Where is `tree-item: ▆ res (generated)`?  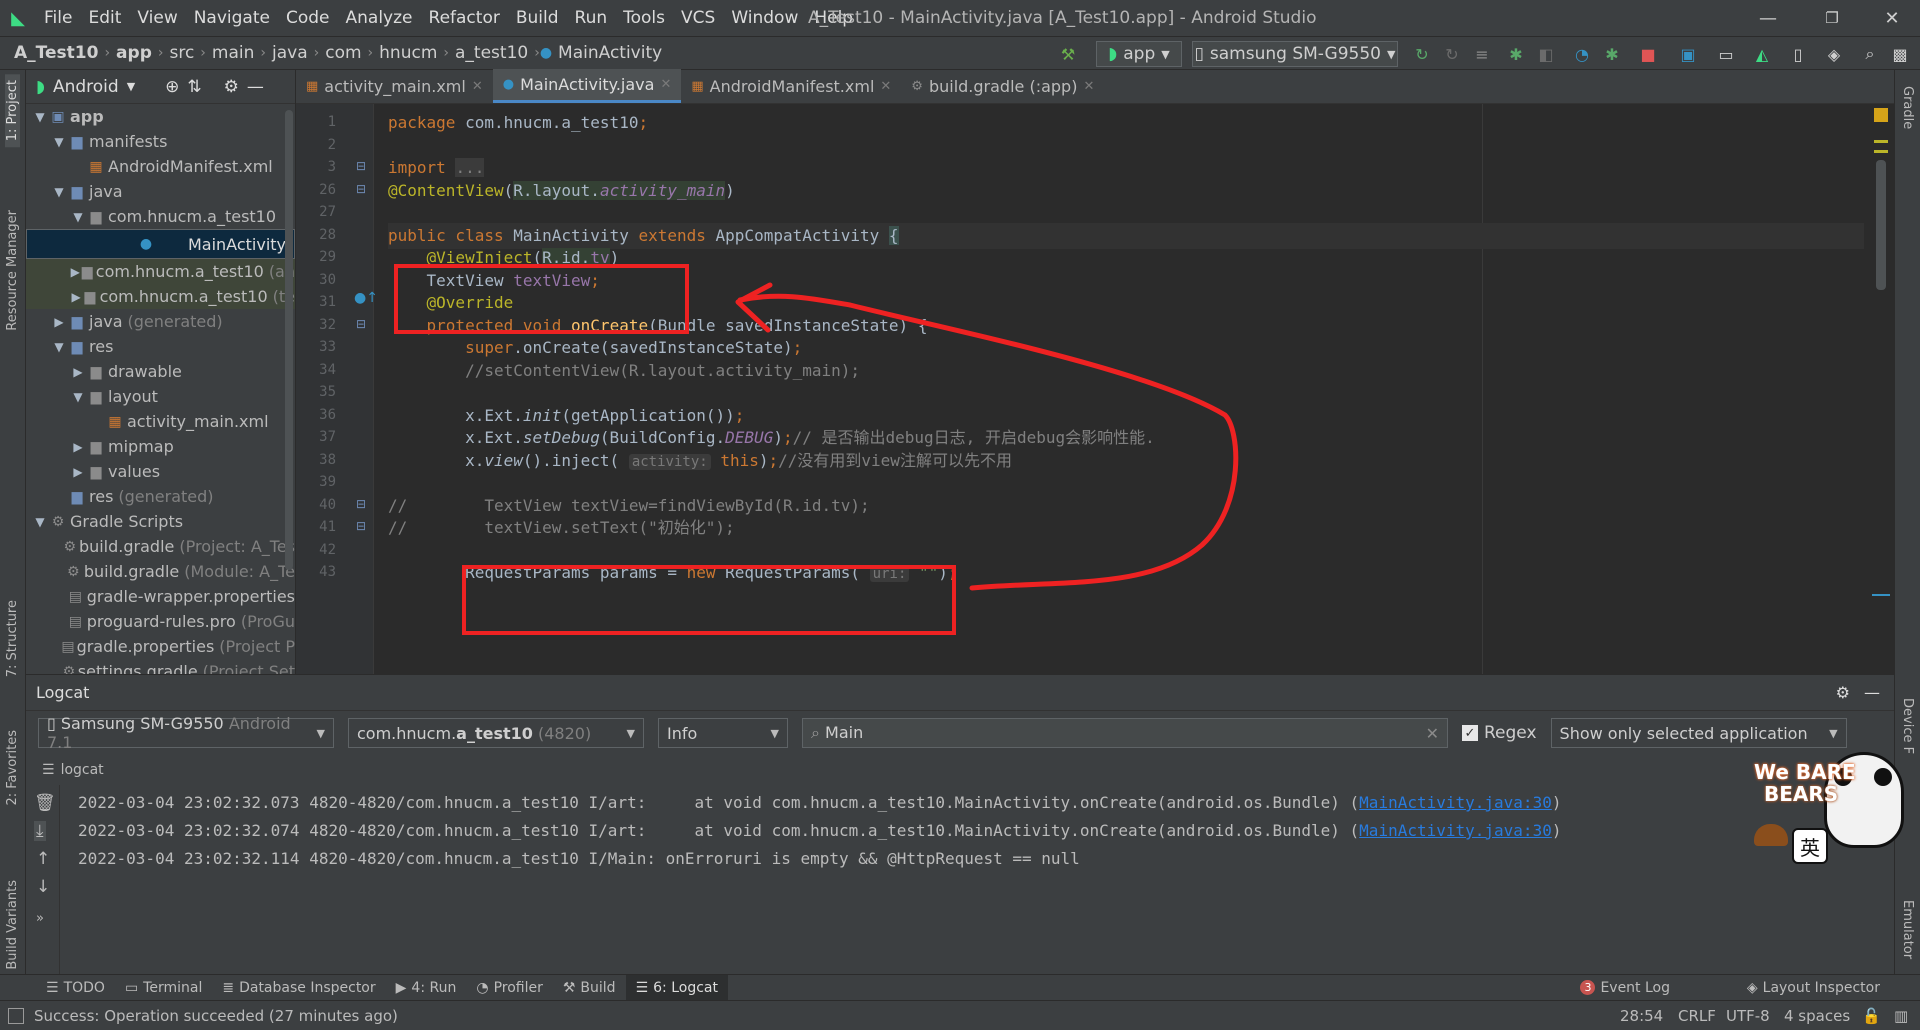 tree-item: ▆ res (generated) is located at coordinates (160, 496).